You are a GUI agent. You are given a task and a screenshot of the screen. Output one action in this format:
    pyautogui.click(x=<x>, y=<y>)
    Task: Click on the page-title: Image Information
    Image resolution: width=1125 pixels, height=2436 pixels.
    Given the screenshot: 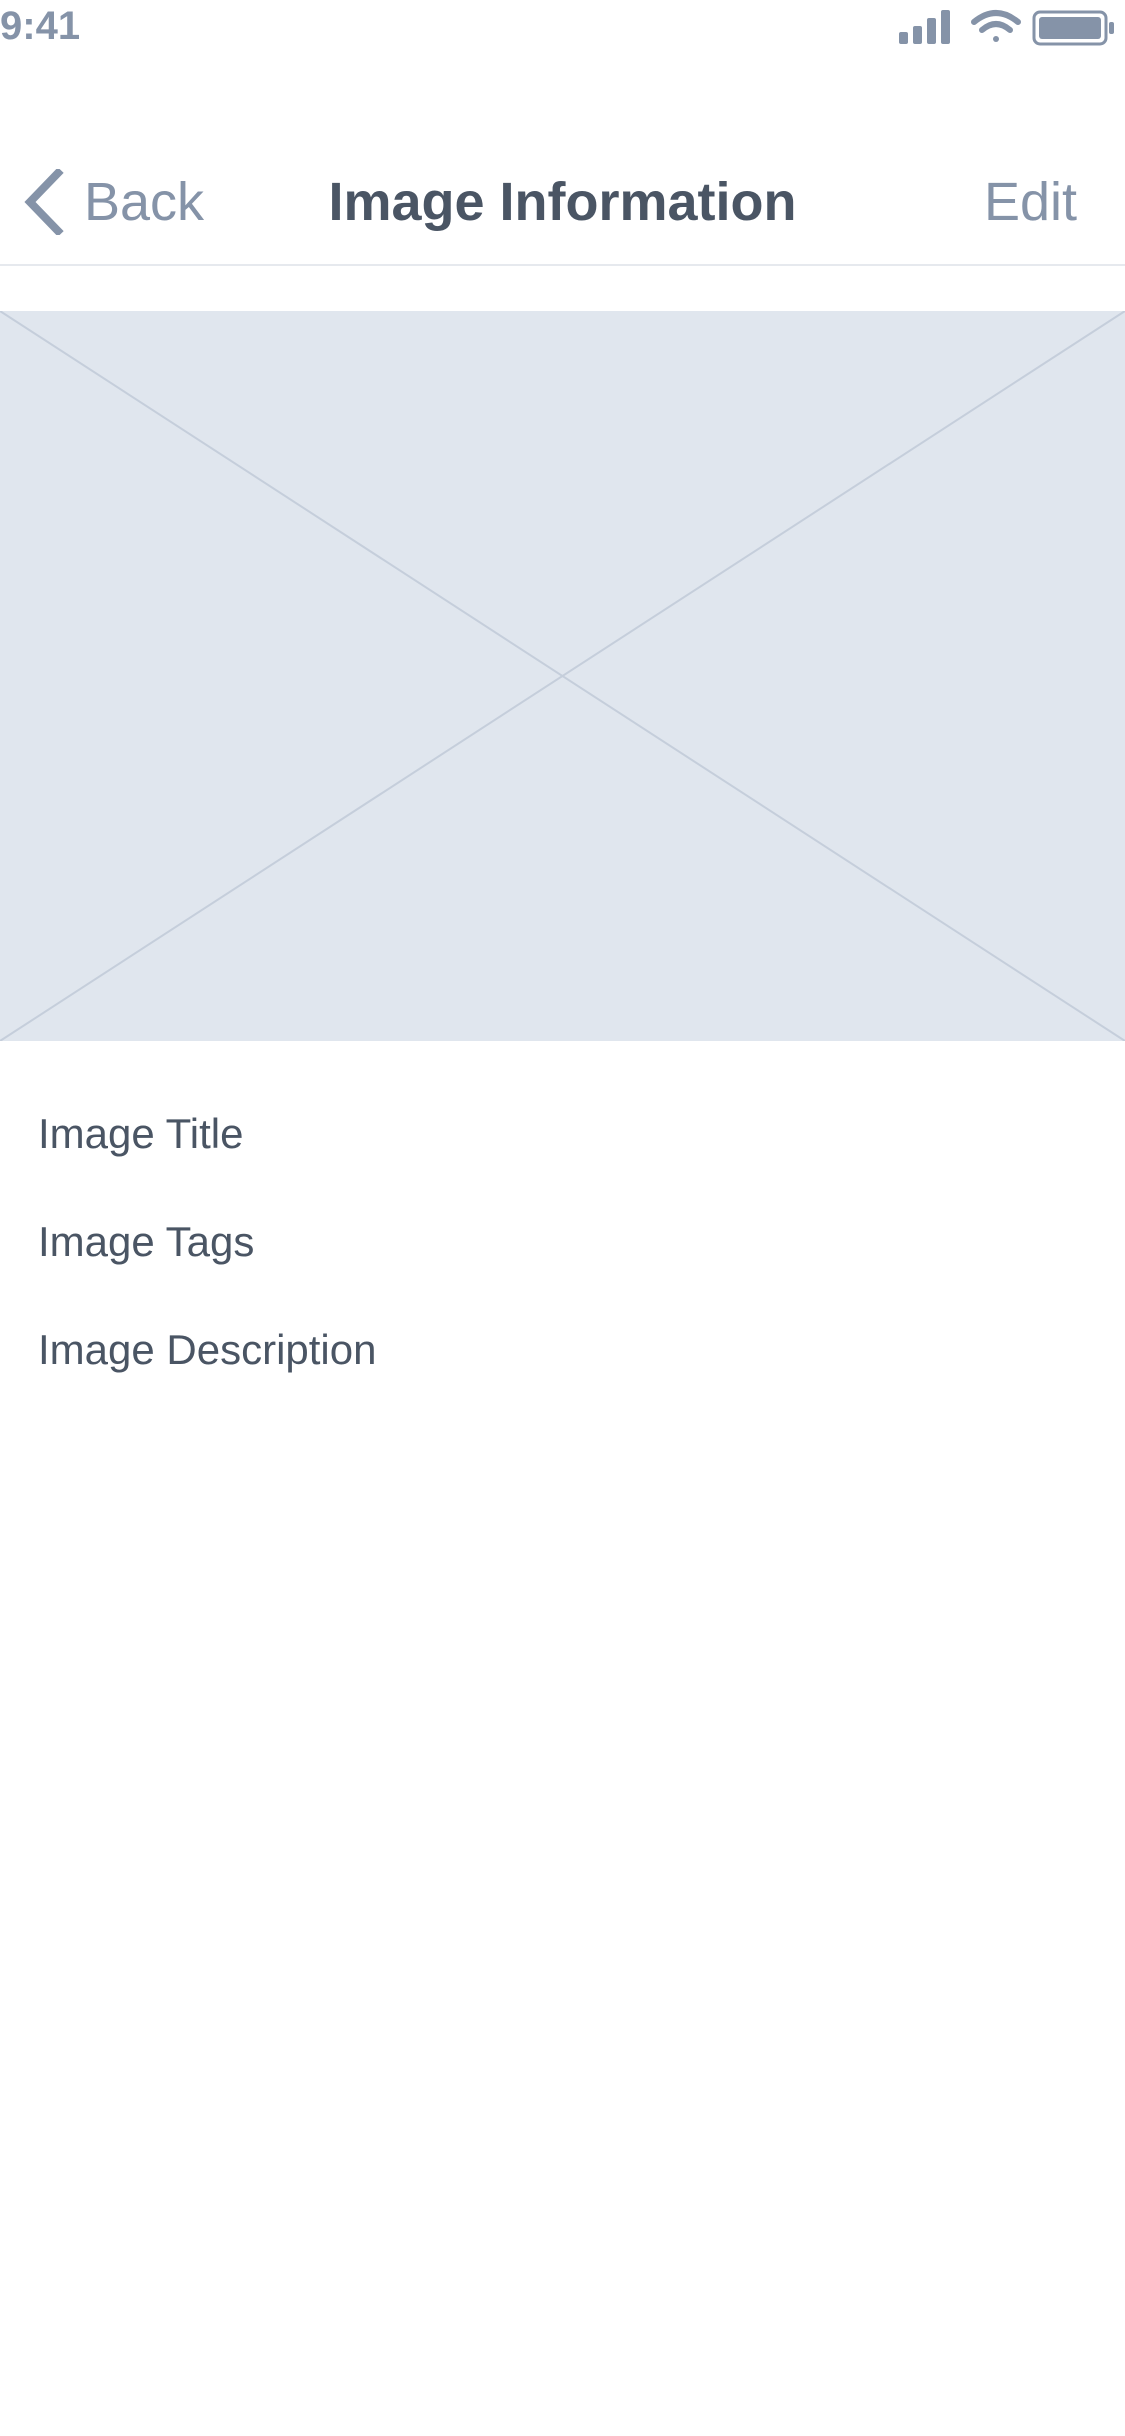 What is the action you would take?
    pyautogui.click(x=562, y=202)
    